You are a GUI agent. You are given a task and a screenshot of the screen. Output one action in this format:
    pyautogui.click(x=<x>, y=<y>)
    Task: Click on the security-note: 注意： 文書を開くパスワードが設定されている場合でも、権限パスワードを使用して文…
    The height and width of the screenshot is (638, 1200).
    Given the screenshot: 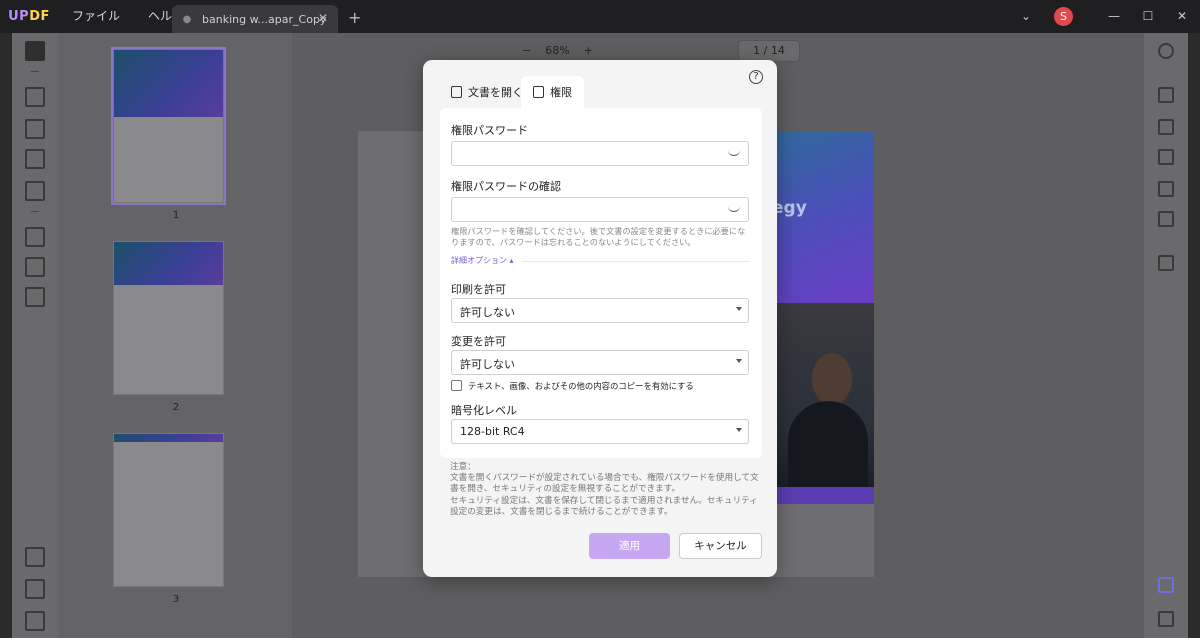 What is the action you would take?
    pyautogui.click(x=604, y=489)
    